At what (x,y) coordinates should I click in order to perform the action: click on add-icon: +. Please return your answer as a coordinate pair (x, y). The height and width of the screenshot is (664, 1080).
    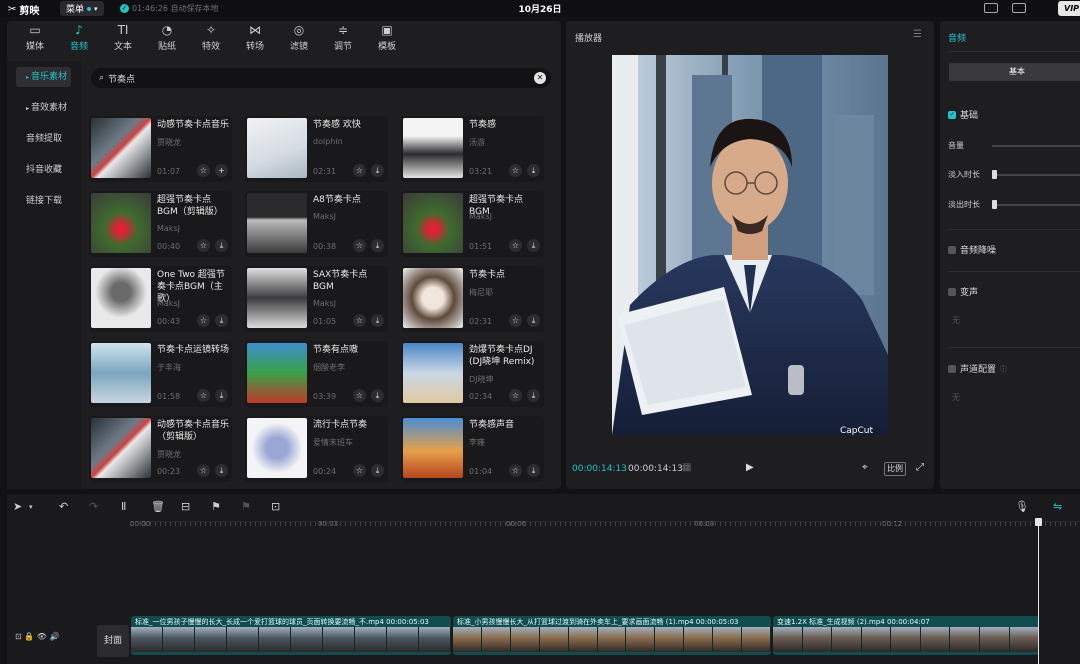
    Looking at the image, I should click on (221, 170).